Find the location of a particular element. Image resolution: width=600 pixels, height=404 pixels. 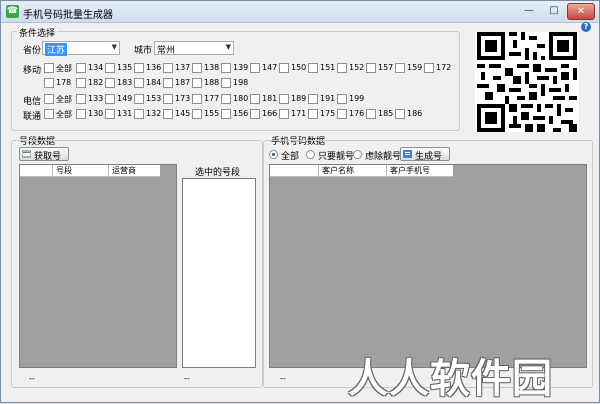

column-header: 客户手机号 is located at coordinates (419, 171).